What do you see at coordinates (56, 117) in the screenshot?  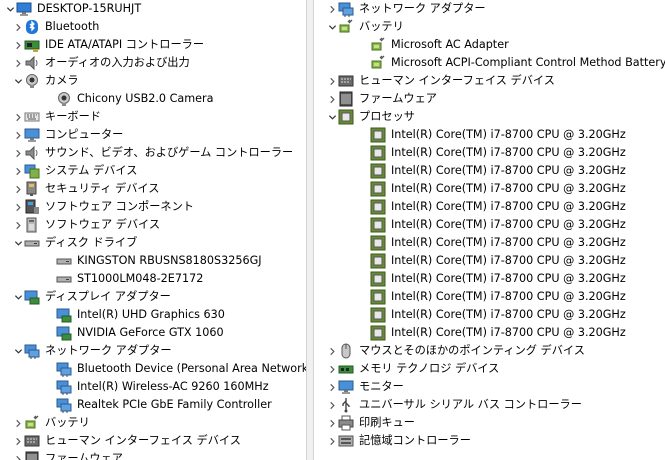 I see `tree-item-keyboard: キーボード` at bounding box center [56, 117].